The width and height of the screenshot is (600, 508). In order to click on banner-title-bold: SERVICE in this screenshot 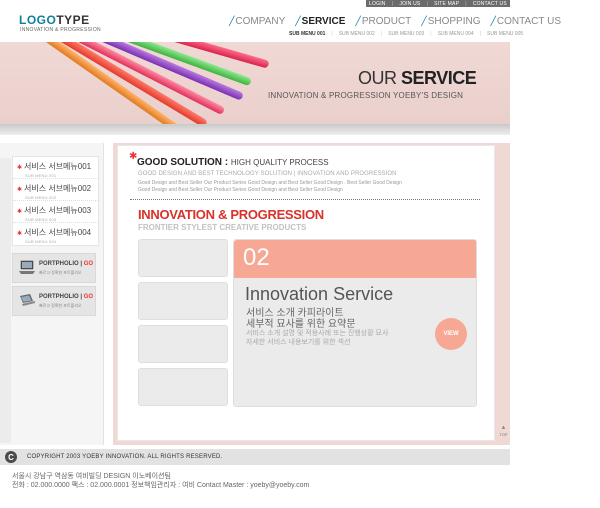, I will do `click(439, 78)`.